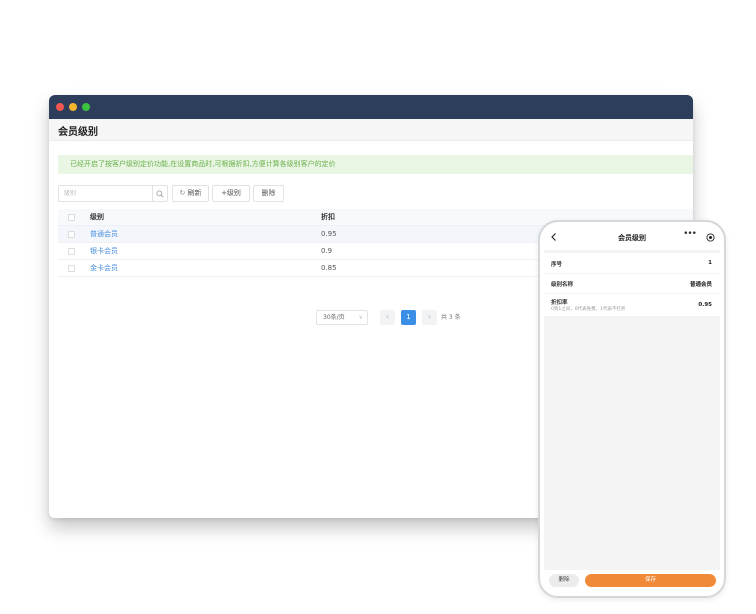  I want to click on refresh-icon: ↻, so click(182, 193).